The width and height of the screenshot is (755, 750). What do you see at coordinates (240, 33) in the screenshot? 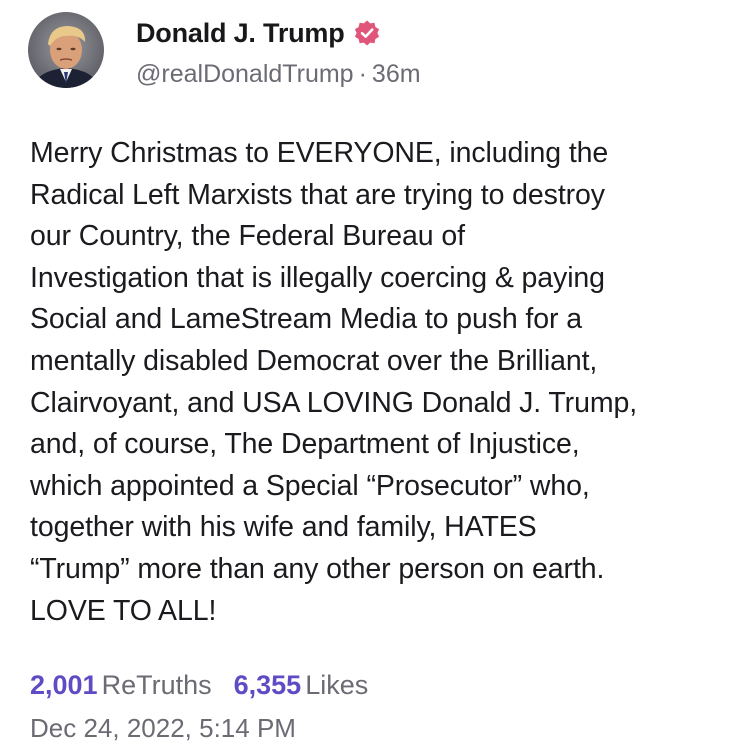
I see `author-display-name: Donald J. Trump` at bounding box center [240, 33].